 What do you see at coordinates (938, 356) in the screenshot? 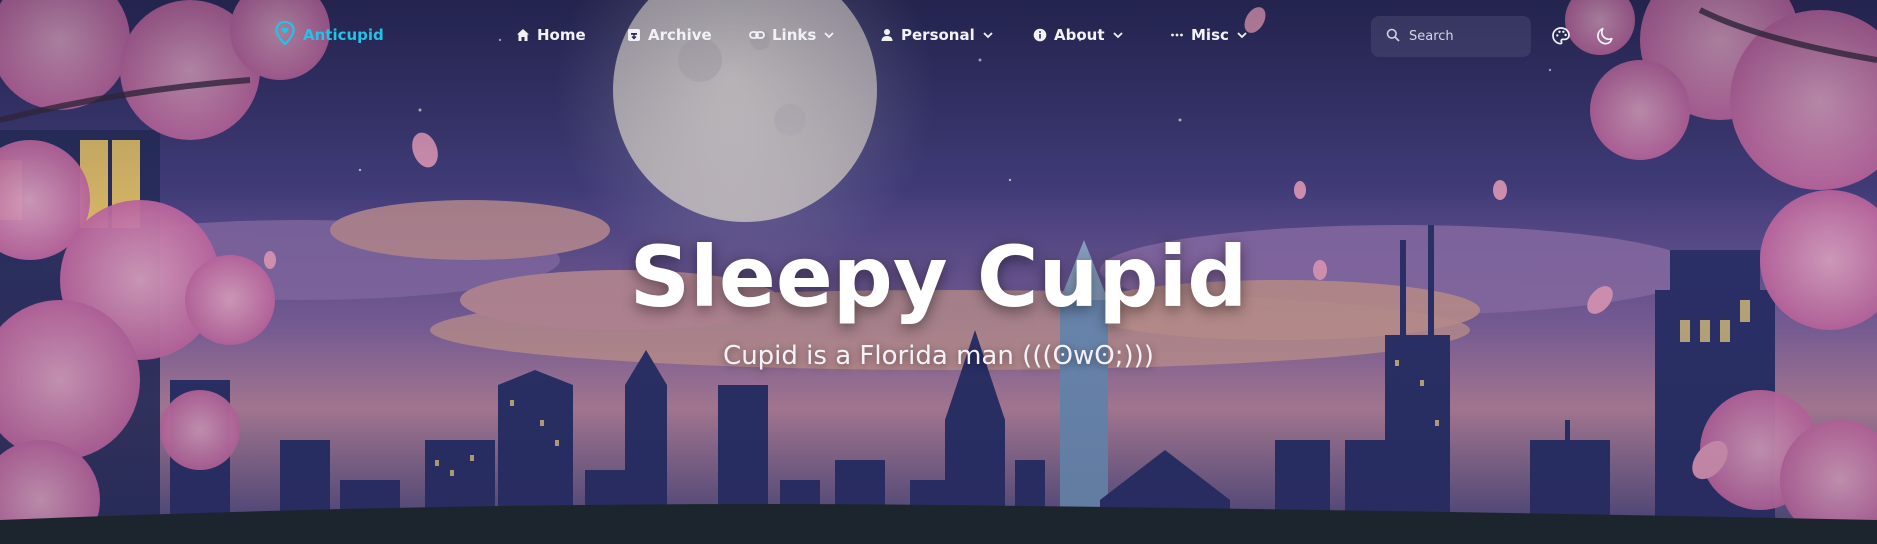
I see `hero-subtitle: Cupid is a Florida man (((ʘwʘ;)))` at bounding box center [938, 356].